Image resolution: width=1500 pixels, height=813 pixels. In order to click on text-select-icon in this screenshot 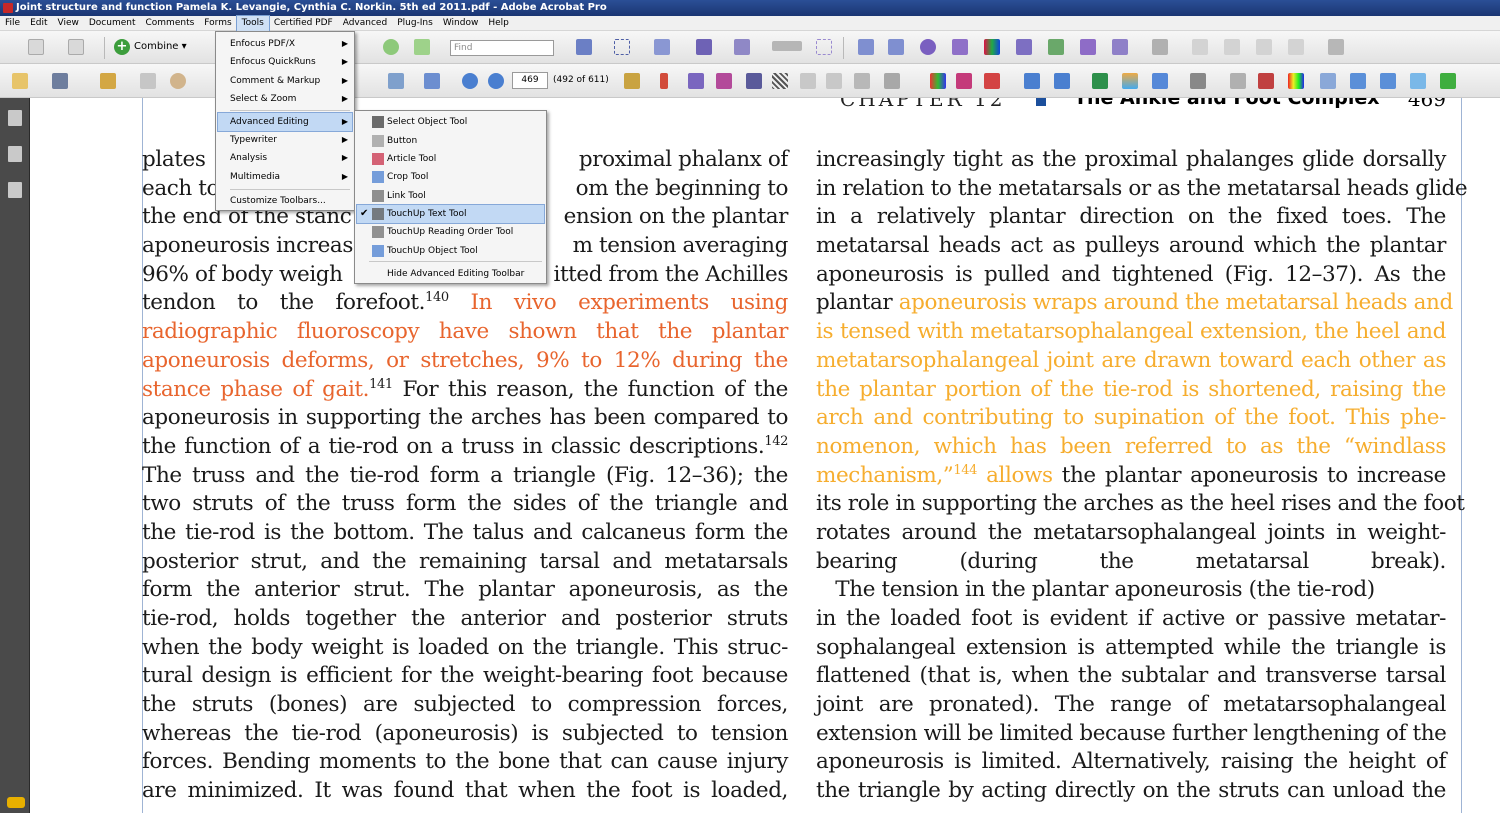, I will do `click(148, 81)`.